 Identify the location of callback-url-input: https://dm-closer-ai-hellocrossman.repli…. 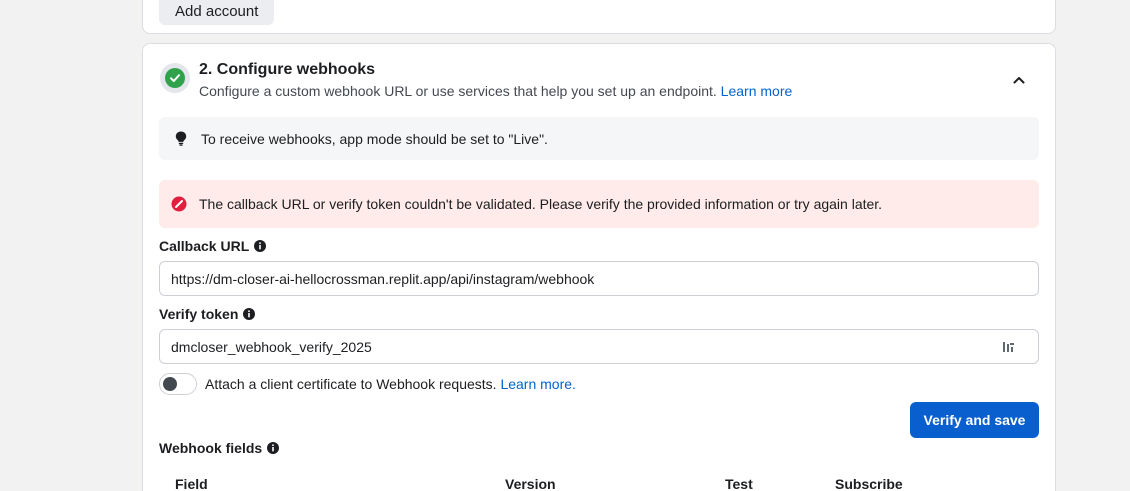
(599, 278).